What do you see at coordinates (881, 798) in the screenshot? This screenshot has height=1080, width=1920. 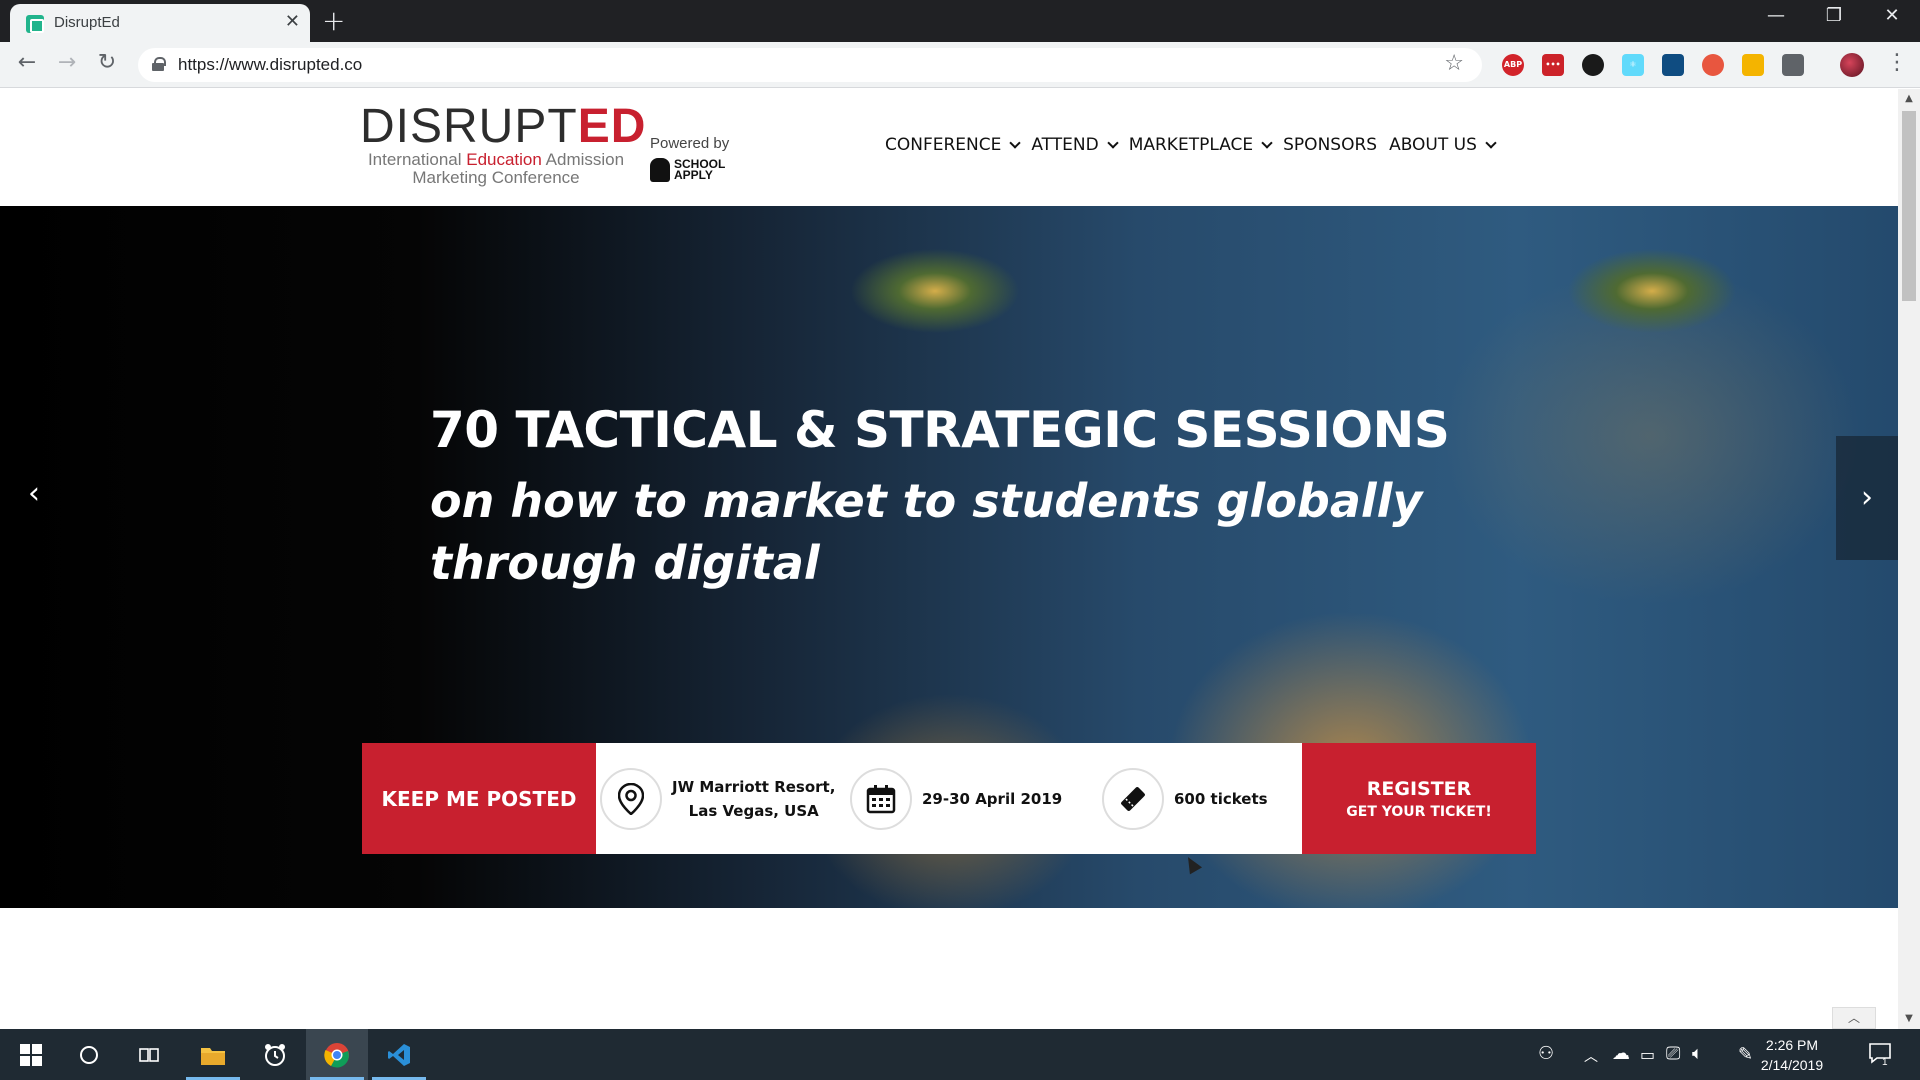 I see `calendar-icon` at bounding box center [881, 798].